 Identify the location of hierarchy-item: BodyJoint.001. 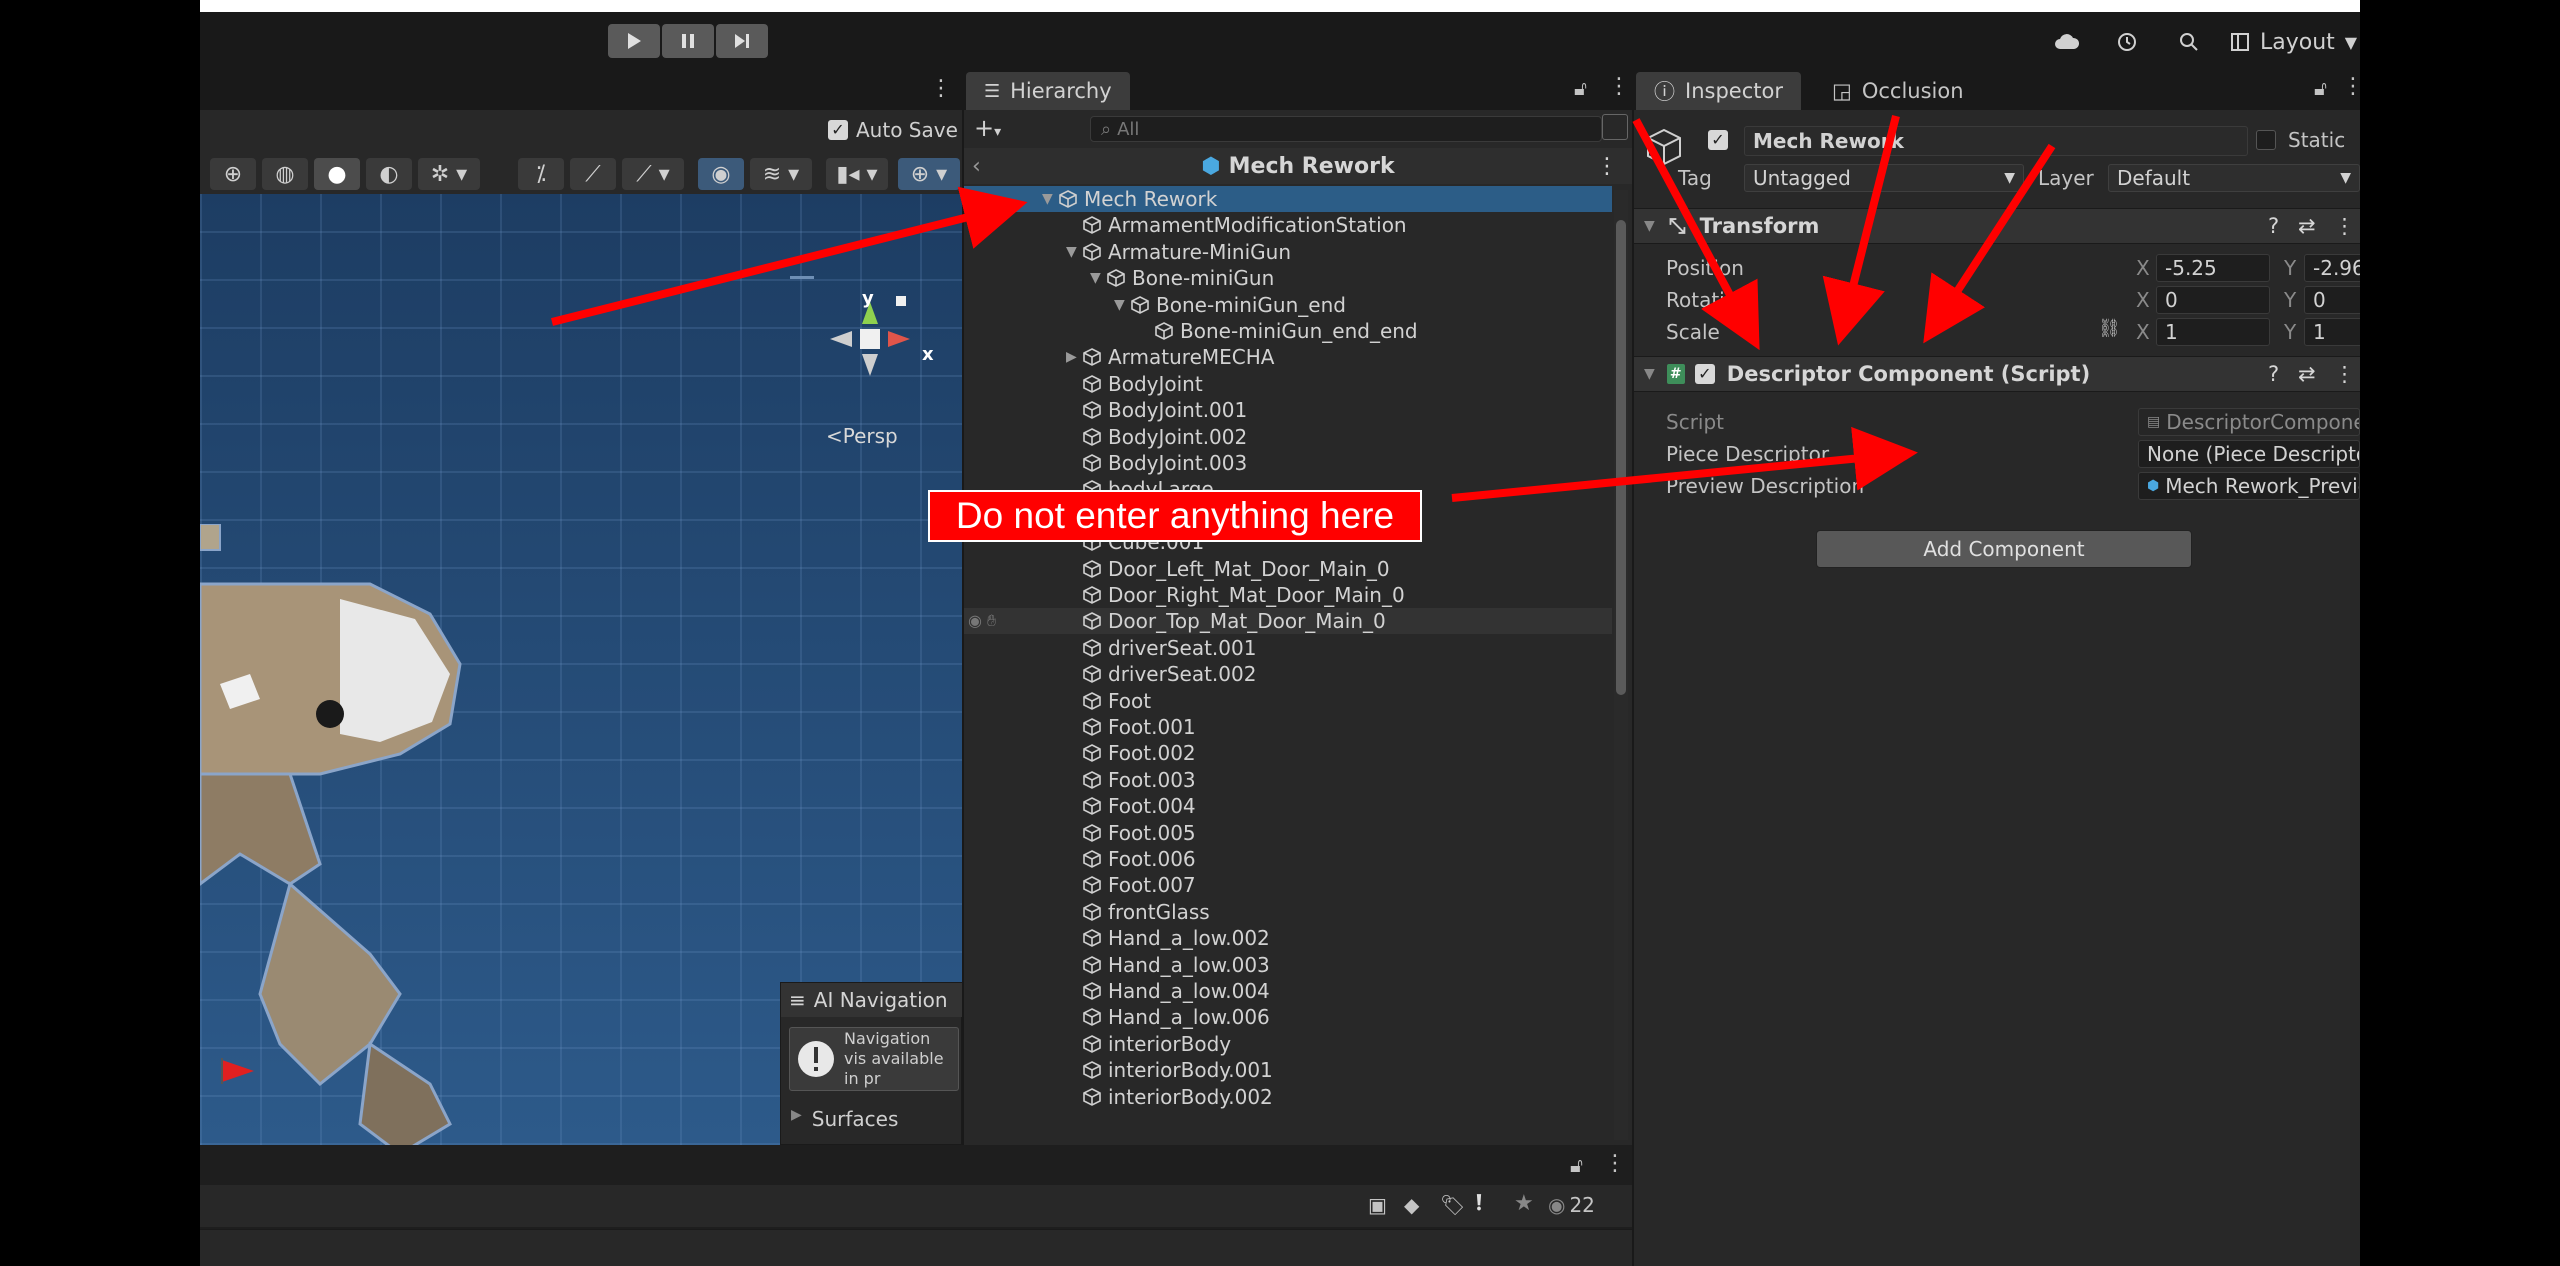
(1288, 410).